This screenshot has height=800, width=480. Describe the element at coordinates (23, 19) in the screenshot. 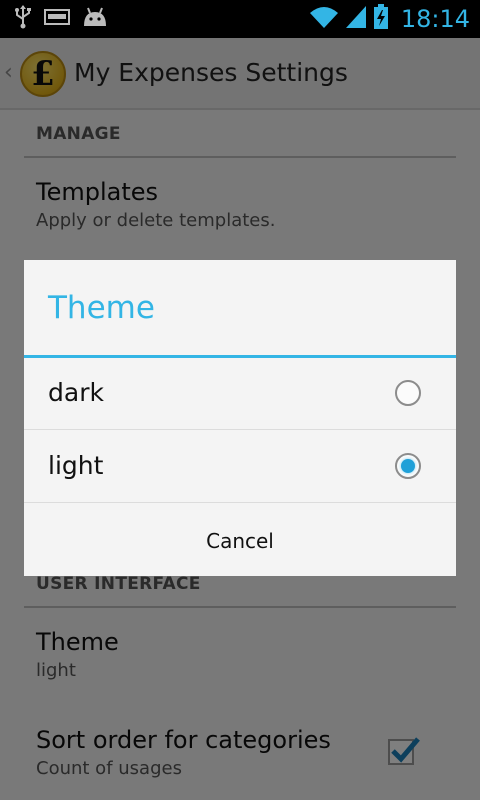

I see `usb-icon` at that location.